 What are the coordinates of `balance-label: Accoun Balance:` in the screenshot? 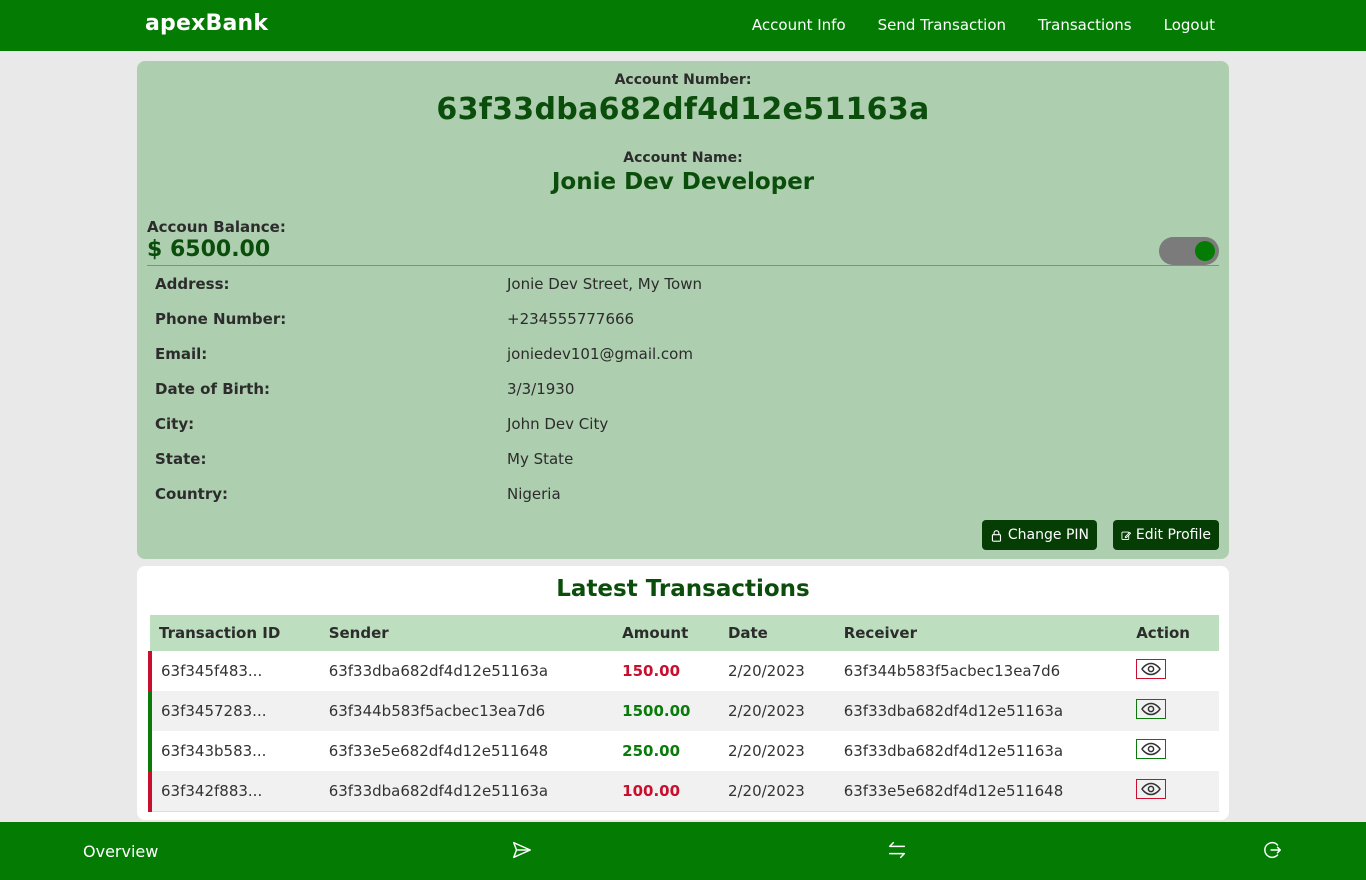 It's located at (216, 227).